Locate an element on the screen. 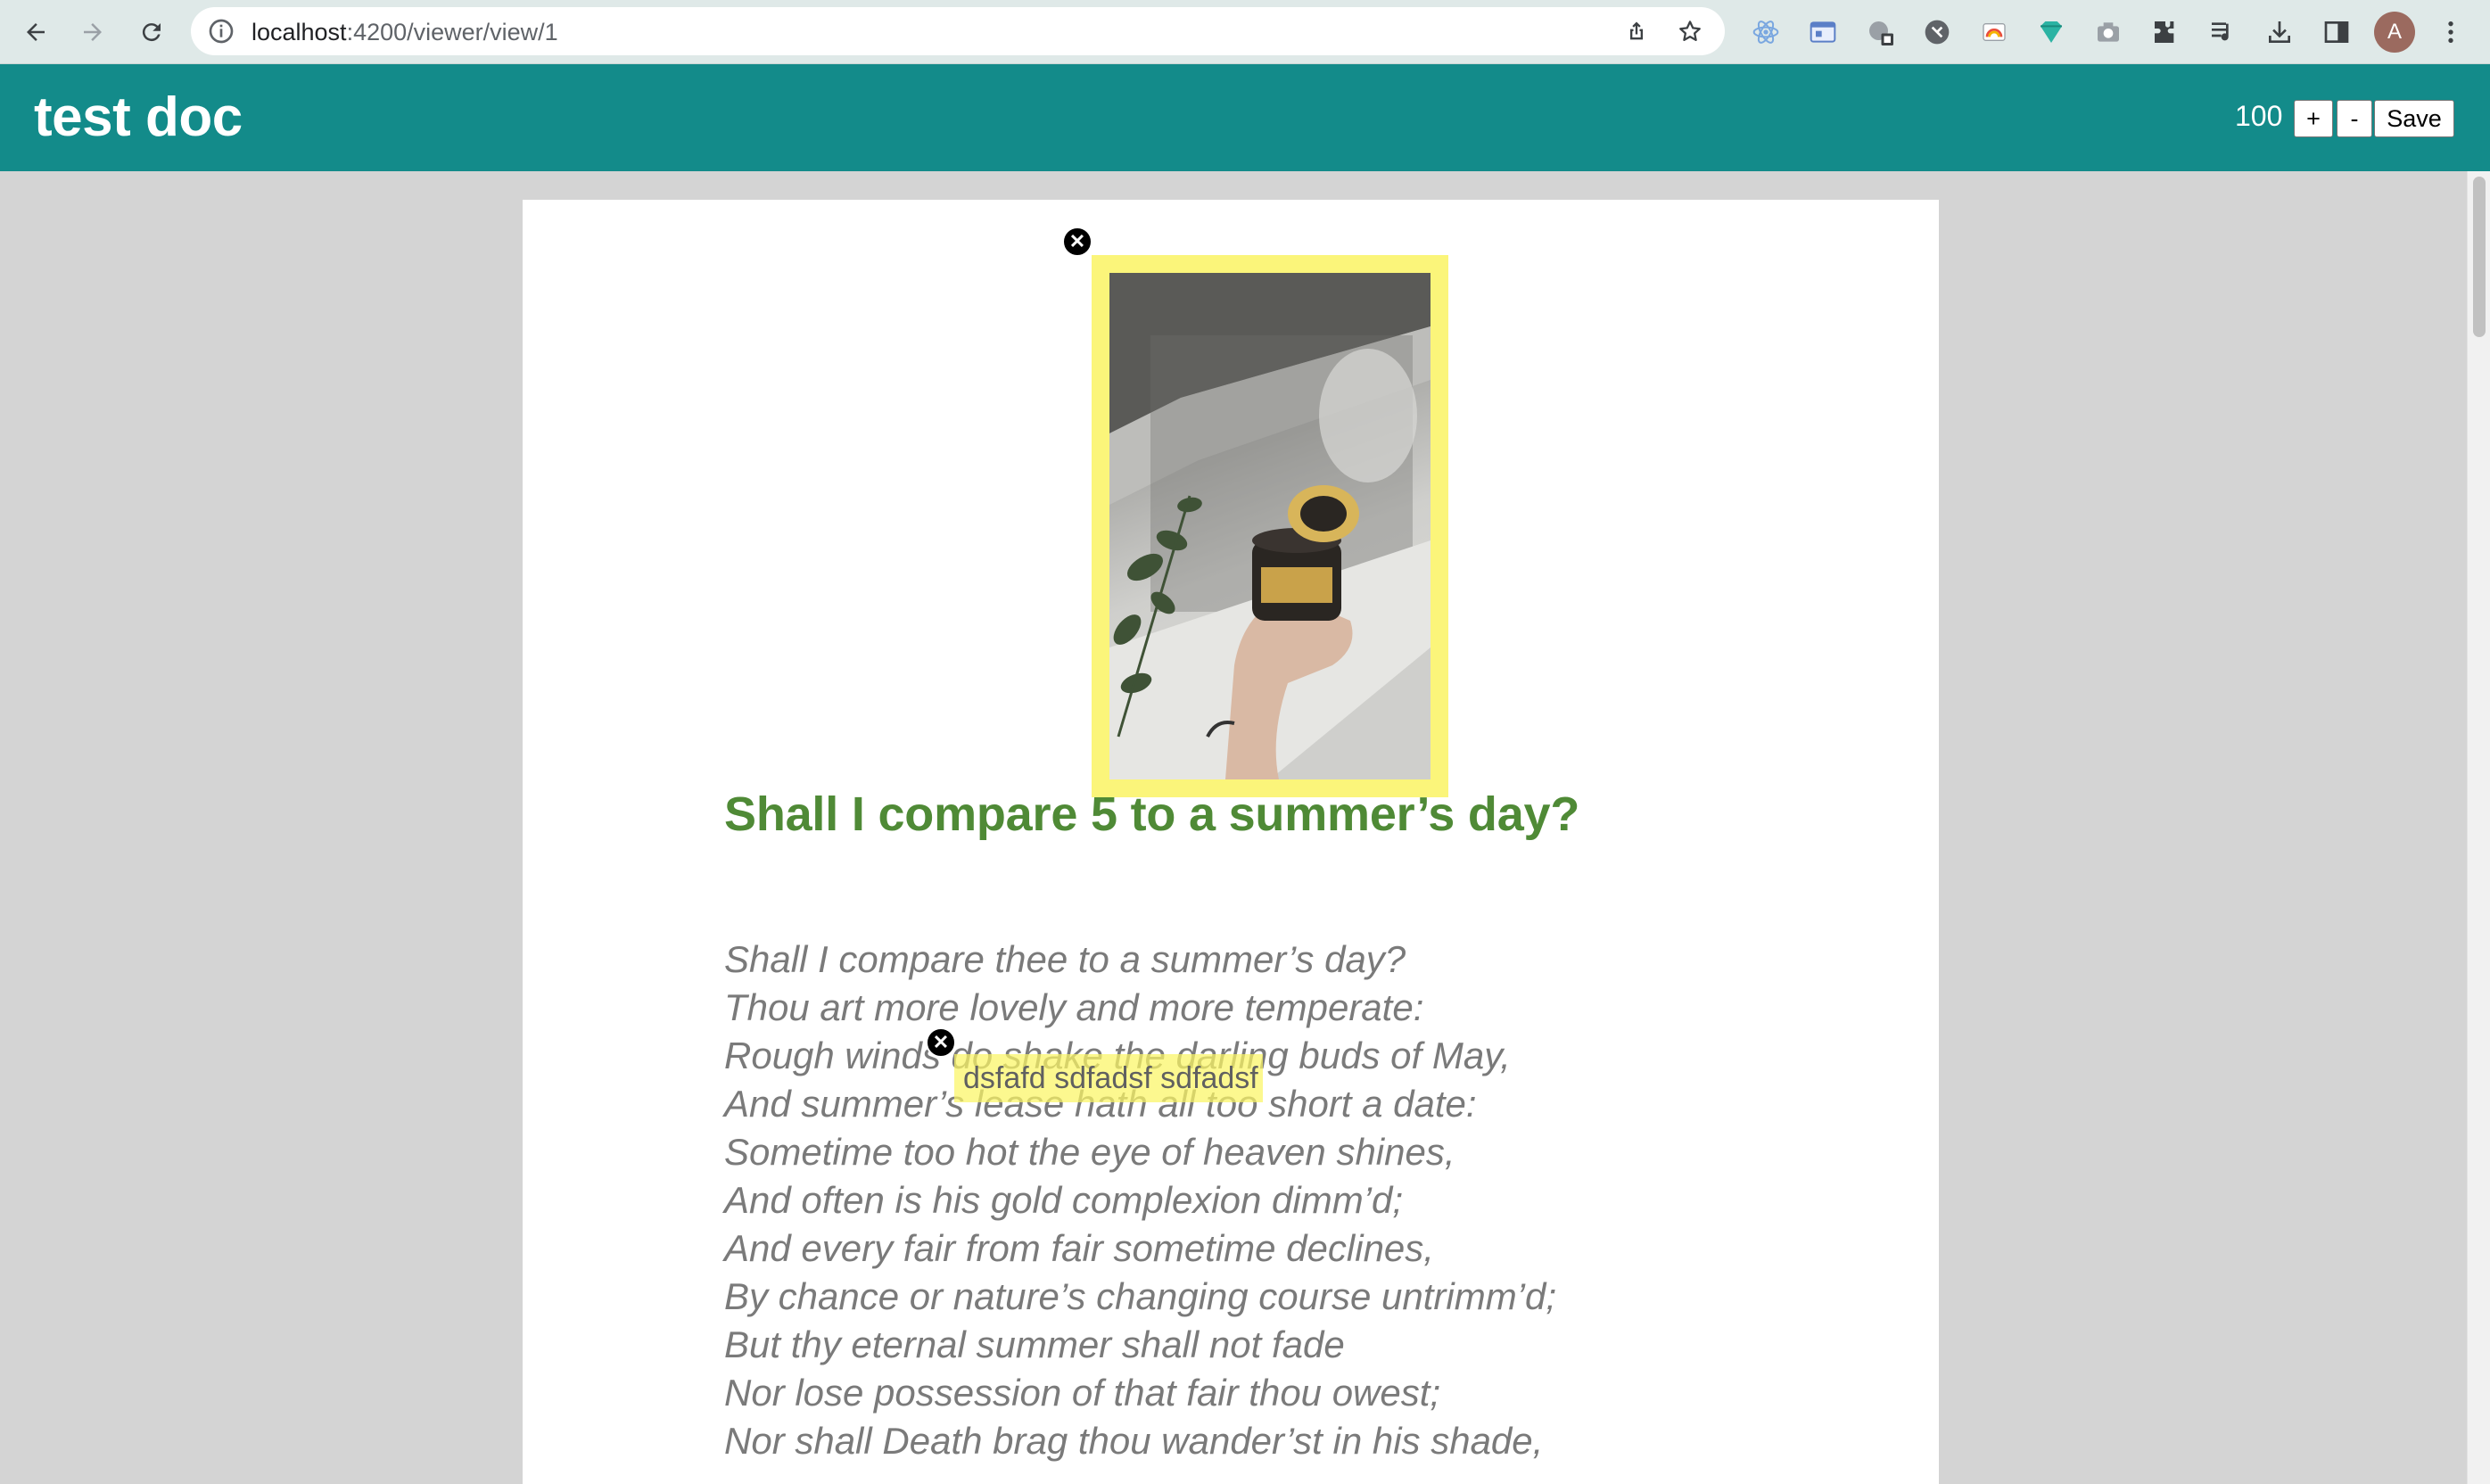 The height and width of the screenshot is (1484, 2490). extension-camera-icon is located at coordinates (2108, 32).